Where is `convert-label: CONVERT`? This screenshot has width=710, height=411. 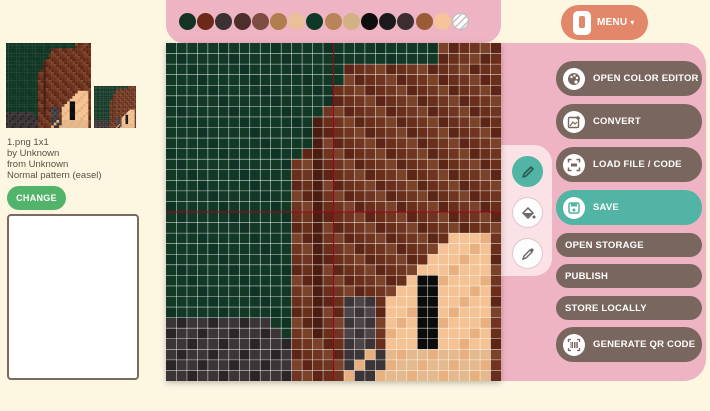 convert-label: CONVERT is located at coordinates (617, 121).